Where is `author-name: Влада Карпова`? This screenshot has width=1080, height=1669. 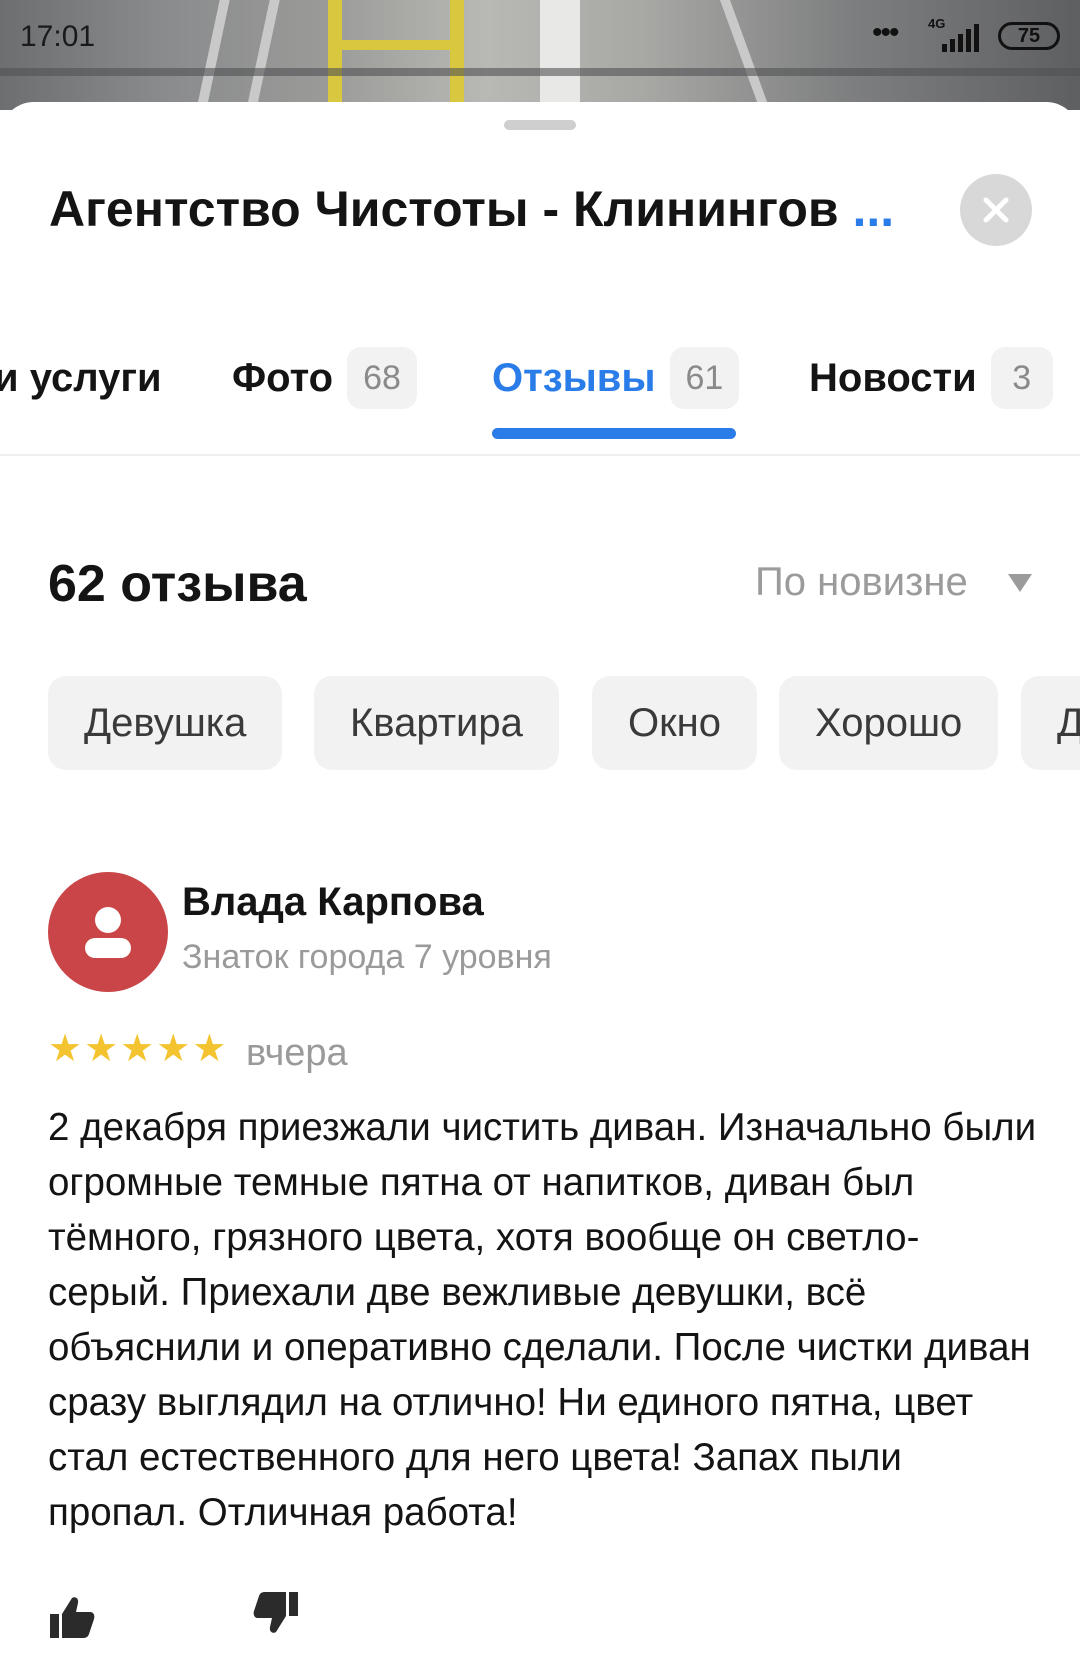
author-name: Влада Карпова is located at coordinates (333, 902).